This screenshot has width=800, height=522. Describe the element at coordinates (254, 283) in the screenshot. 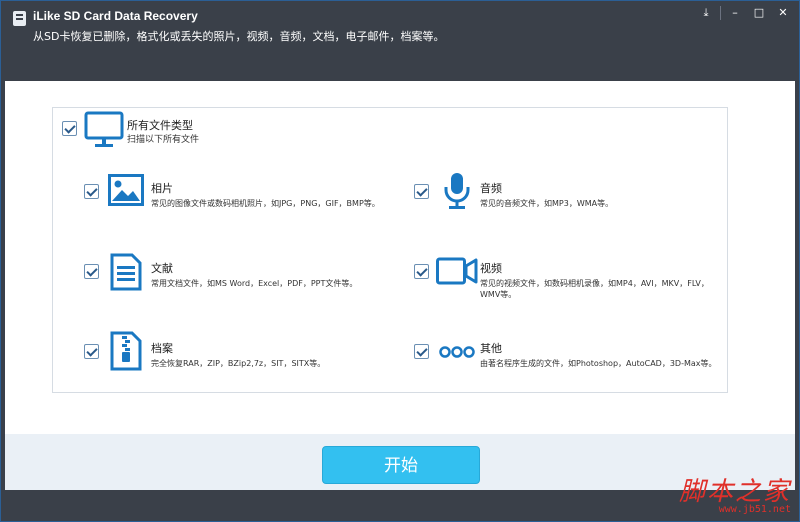

I see `document-desc: 常用文档文件，如MS Word，Excel，PDF，PPT文件等。` at that location.